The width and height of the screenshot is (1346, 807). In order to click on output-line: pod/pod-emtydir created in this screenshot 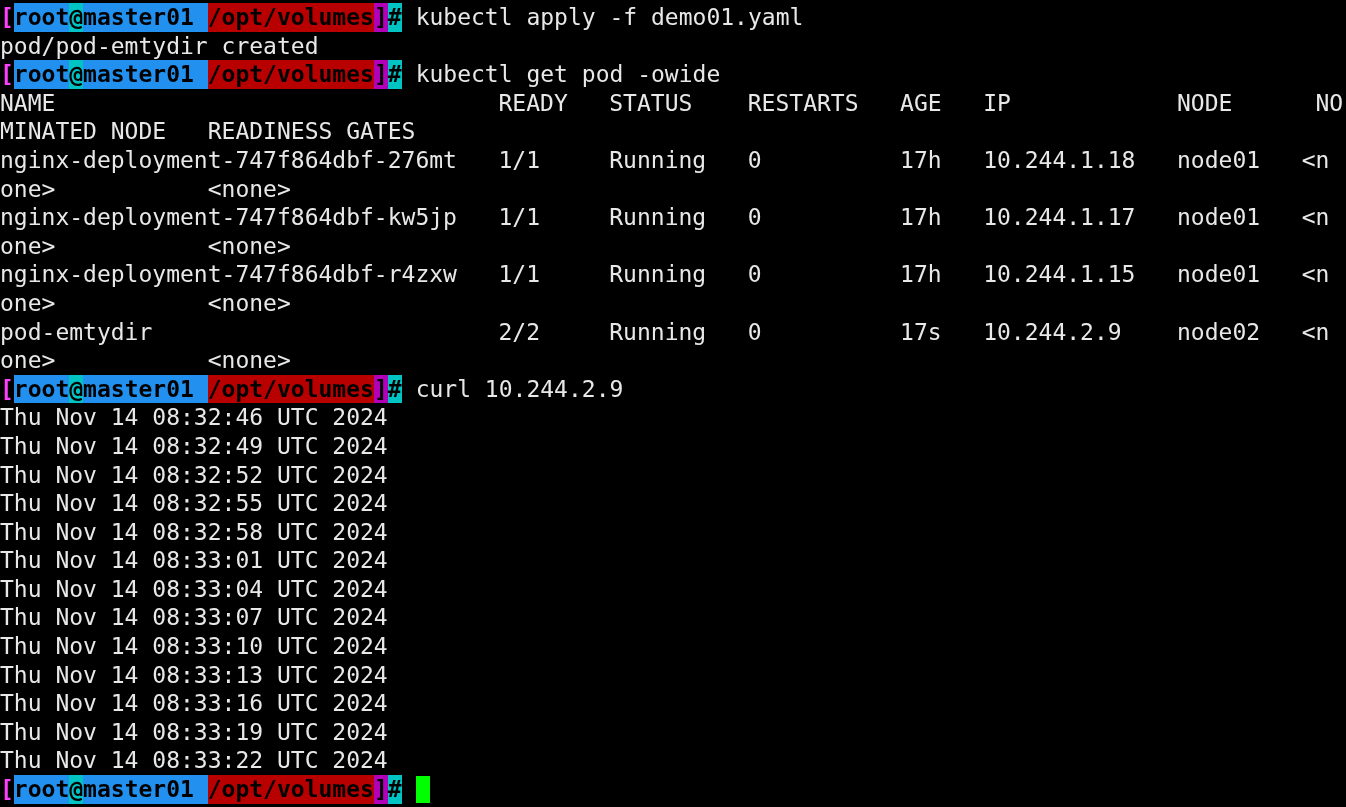, I will do `click(159, 46)`.